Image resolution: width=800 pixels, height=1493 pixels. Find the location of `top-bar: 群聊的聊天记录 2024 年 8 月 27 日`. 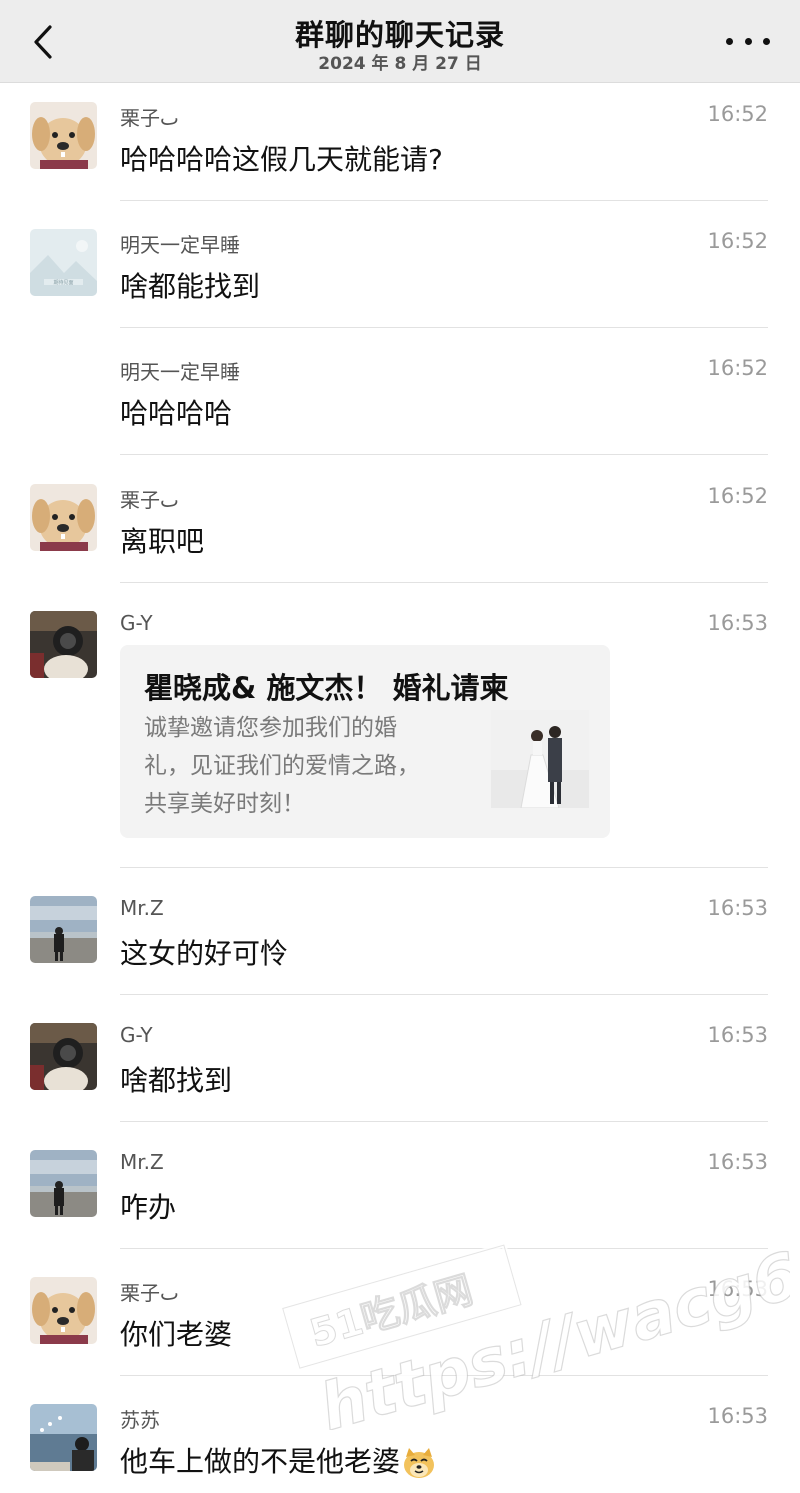

top-bar: 群聊的聊天记录 2024 年 8 月 27 日 is located at coordinates (400, 41).